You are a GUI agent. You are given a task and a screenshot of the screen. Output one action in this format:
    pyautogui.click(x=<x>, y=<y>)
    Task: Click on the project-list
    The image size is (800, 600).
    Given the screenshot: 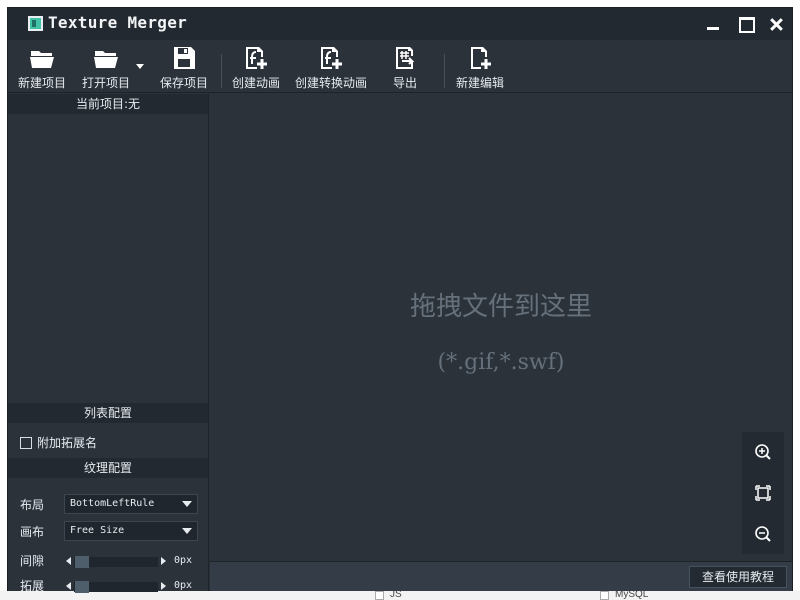 What is the action you would take?
    pyautogui.click(x=108, y=258)
    